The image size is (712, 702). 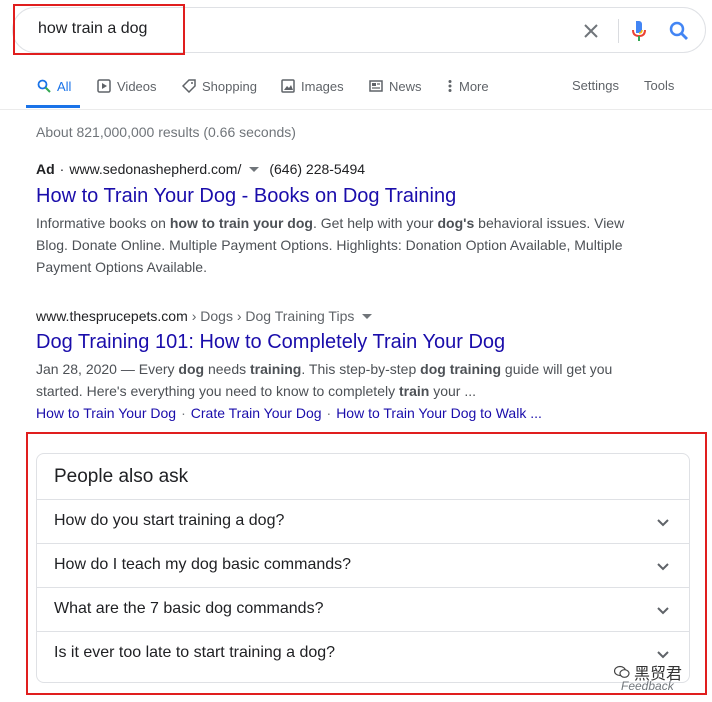 What do you see at coordinates (363, 521) in the screenshot?
I see `paa-question: How do you start training a dog?` at bounding box center [363, 521].